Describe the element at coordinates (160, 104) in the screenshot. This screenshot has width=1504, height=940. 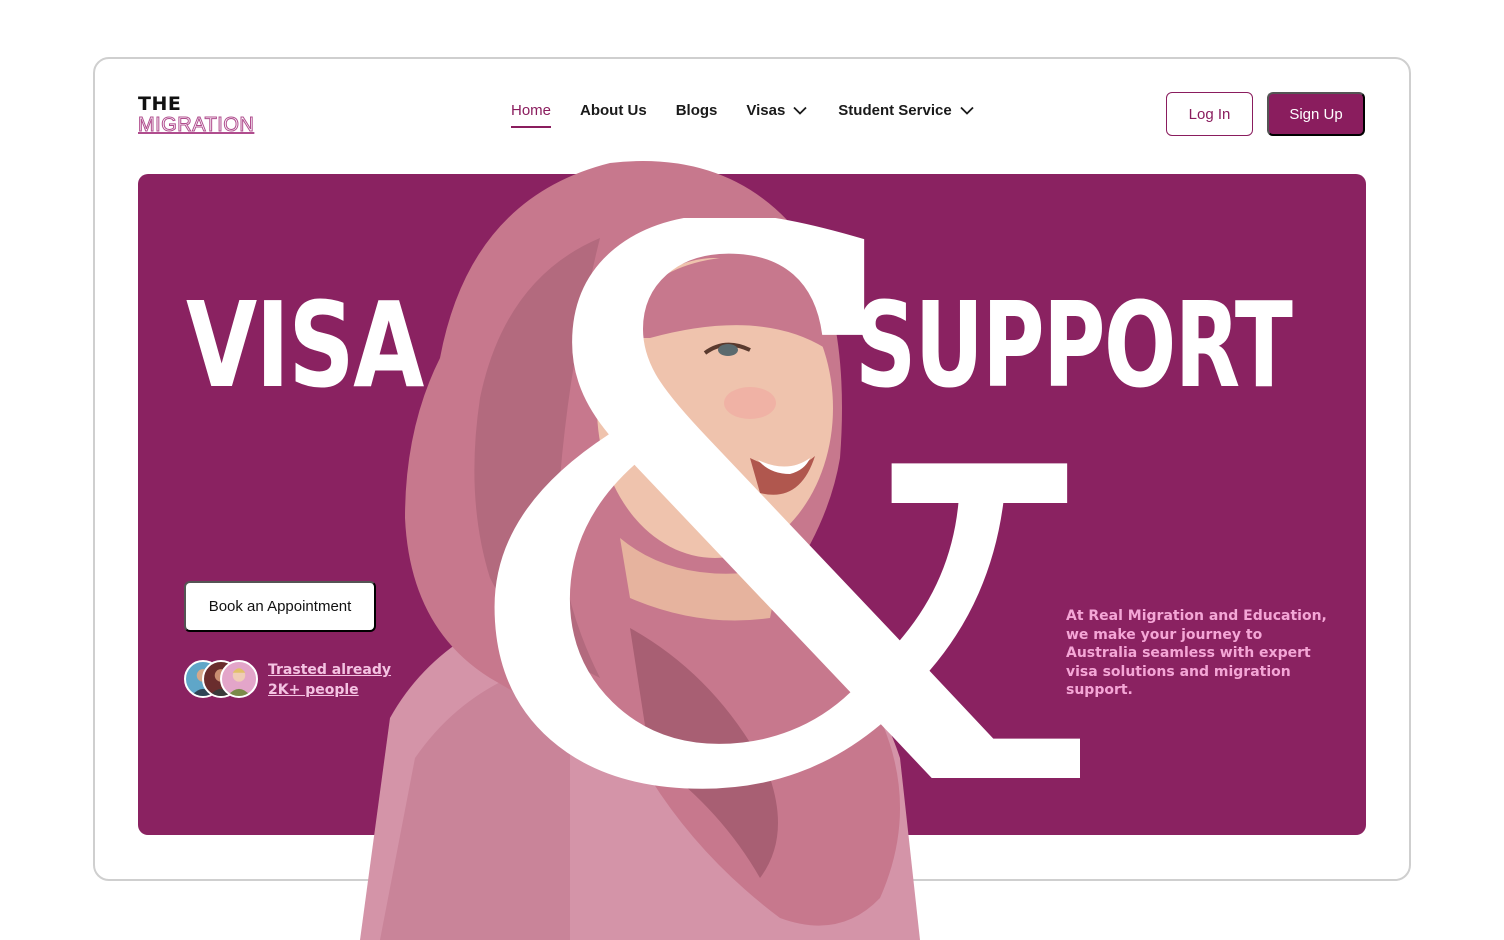
I see `brand-line-1: THE` at that location.